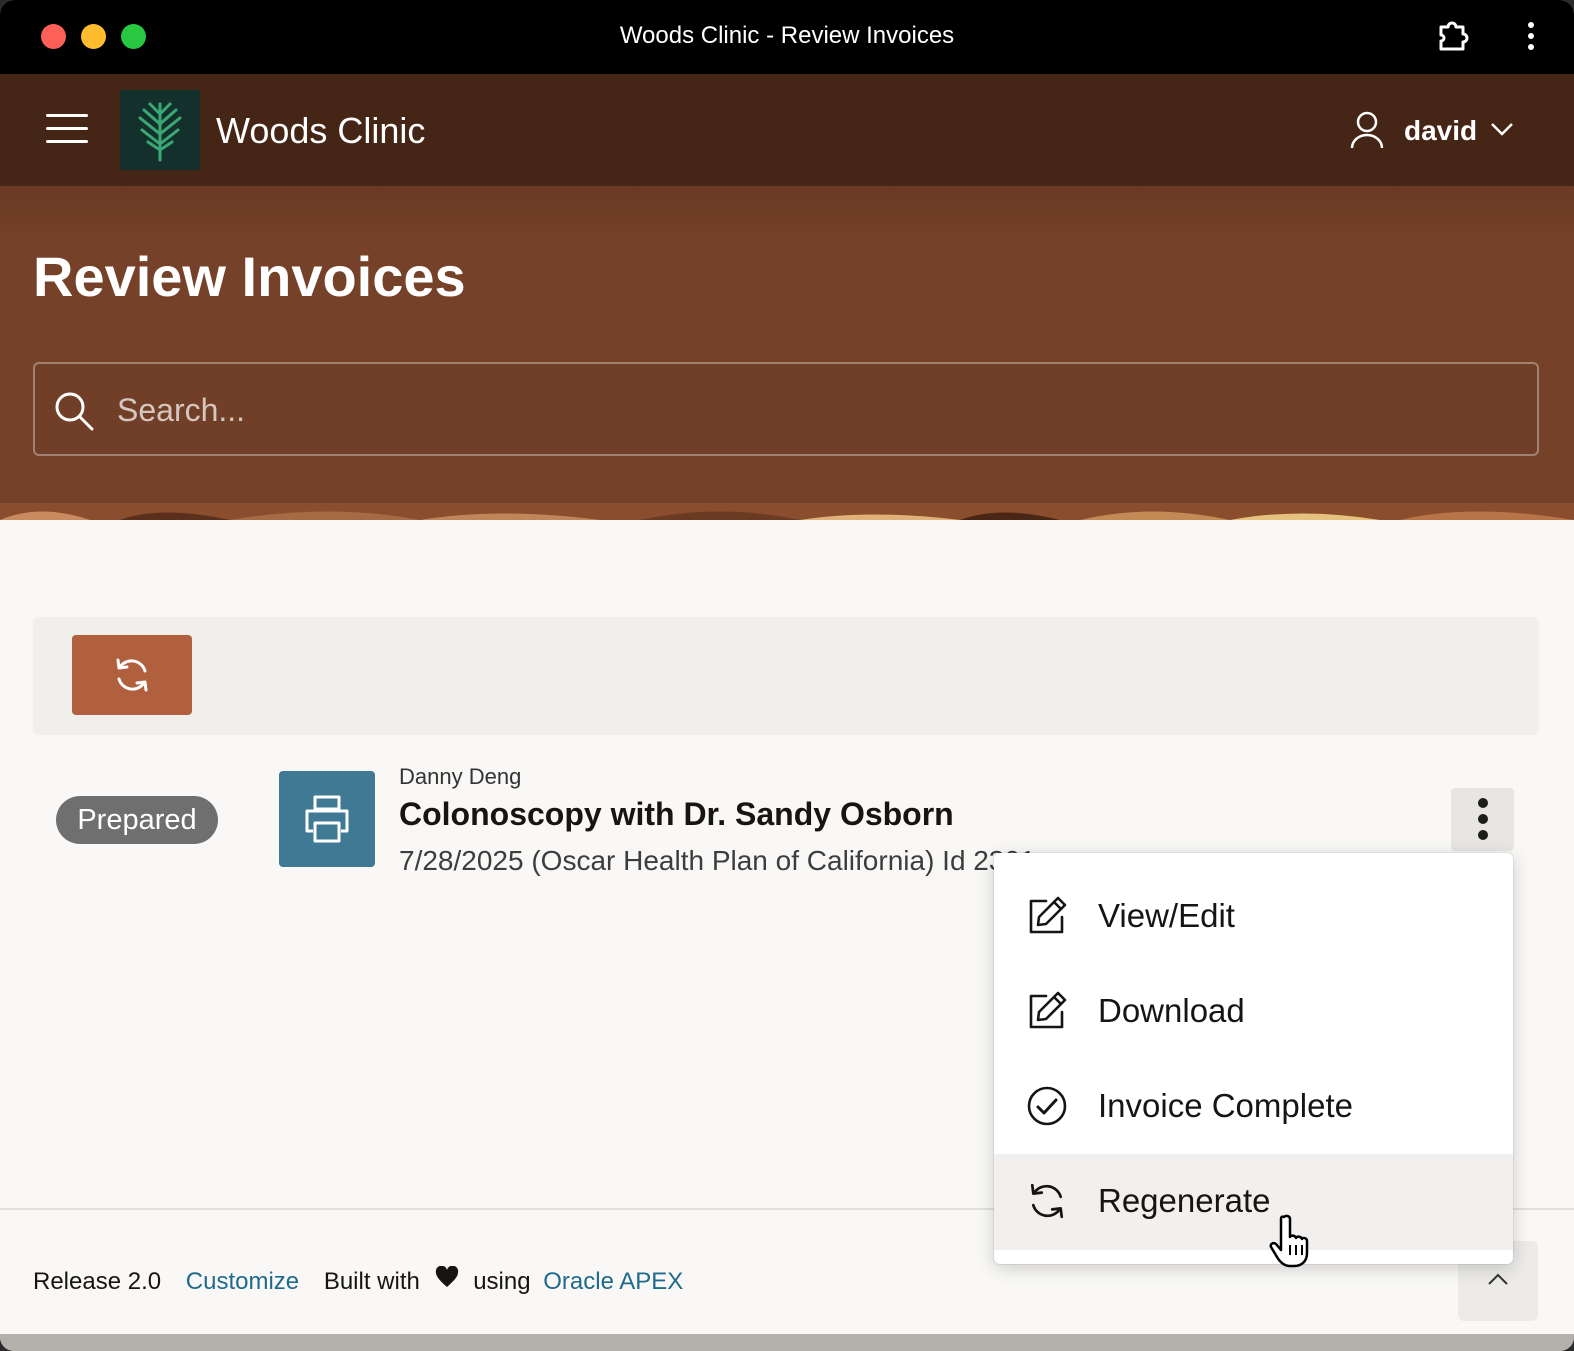 The image size is (1574, 1351). Describe the element at coordinates (1531, 36) in the screenshot. I see `browser-menu-icon` at that location.